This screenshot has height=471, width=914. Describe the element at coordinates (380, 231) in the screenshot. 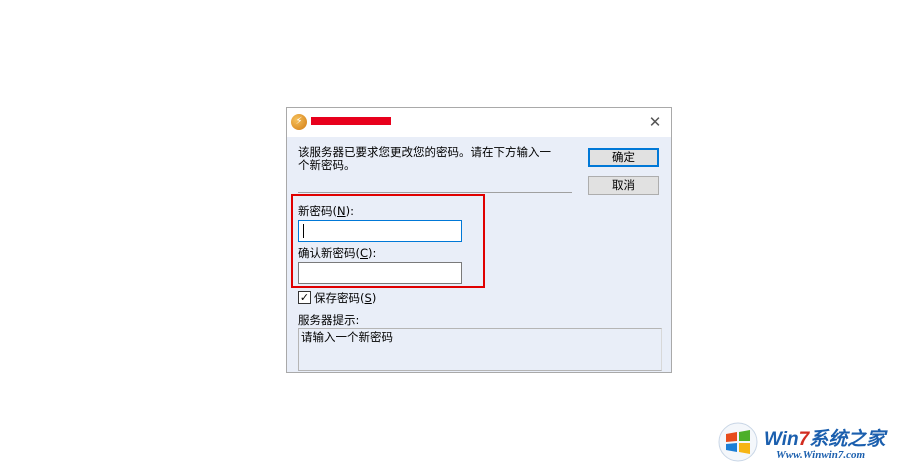

I see `new-password-field` at that location.